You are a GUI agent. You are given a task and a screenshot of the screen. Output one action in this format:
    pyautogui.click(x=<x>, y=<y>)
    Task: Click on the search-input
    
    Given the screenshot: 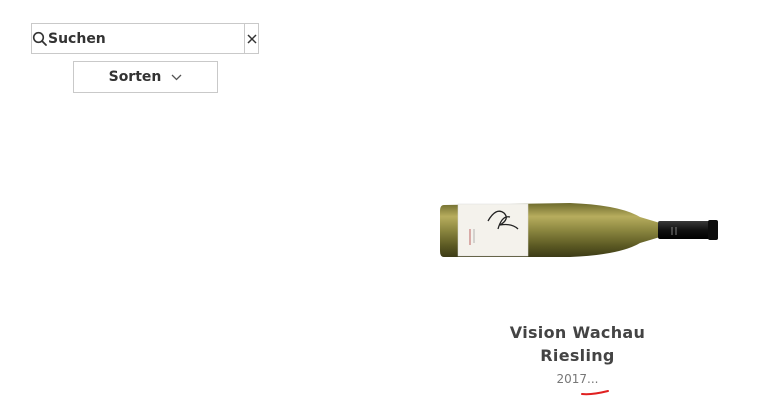 What is the action you would take?
    pyautogui.click(x=146, y=38)
    